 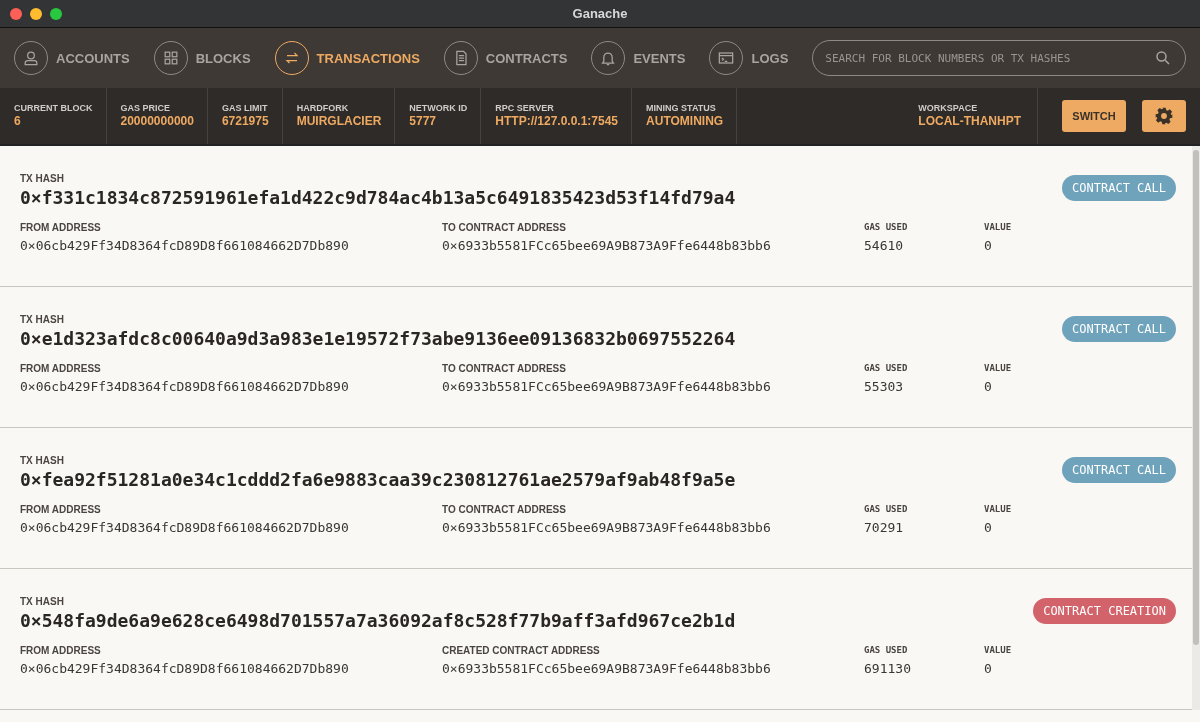 What do you see at coordinates (884, 386) in the screenshot?
I see `gas-used: 55303` at bounding box center [884, 386].